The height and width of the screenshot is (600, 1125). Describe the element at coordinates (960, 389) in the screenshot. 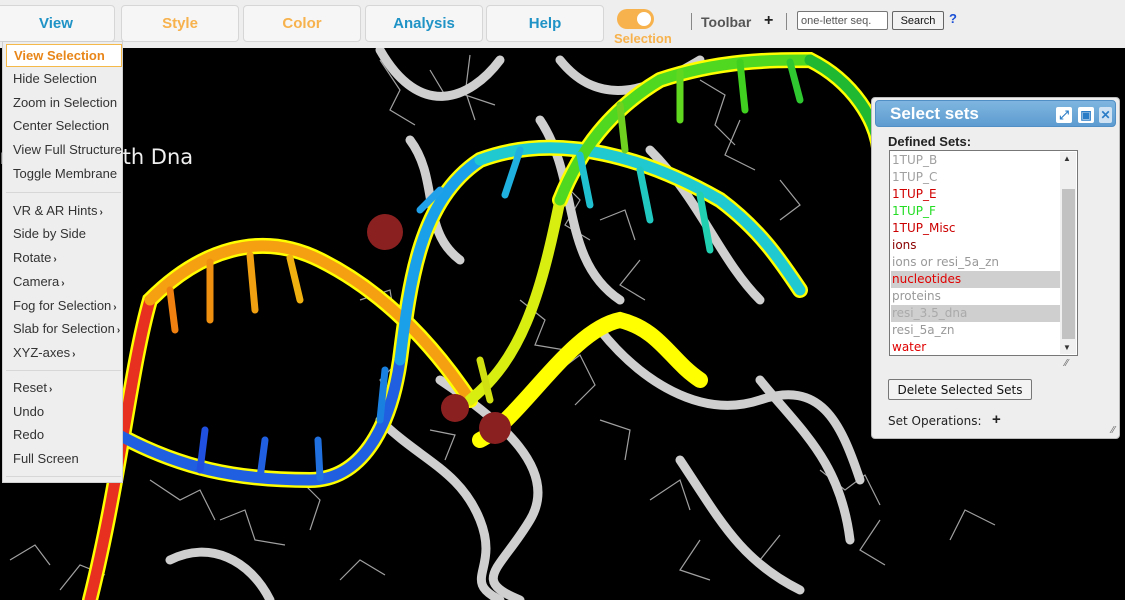

I see `delete-selected-sets-button: Delete Selected Sets` at that location.